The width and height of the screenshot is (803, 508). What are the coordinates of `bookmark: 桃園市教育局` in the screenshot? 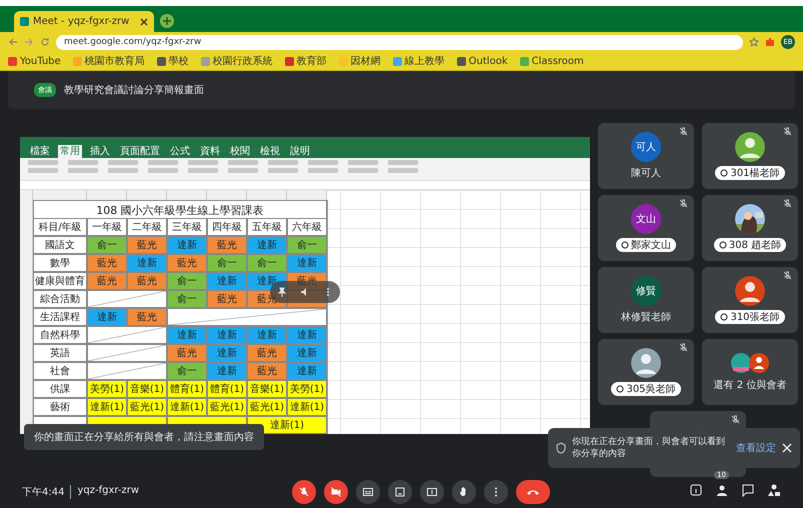 It's located at (108, 61).